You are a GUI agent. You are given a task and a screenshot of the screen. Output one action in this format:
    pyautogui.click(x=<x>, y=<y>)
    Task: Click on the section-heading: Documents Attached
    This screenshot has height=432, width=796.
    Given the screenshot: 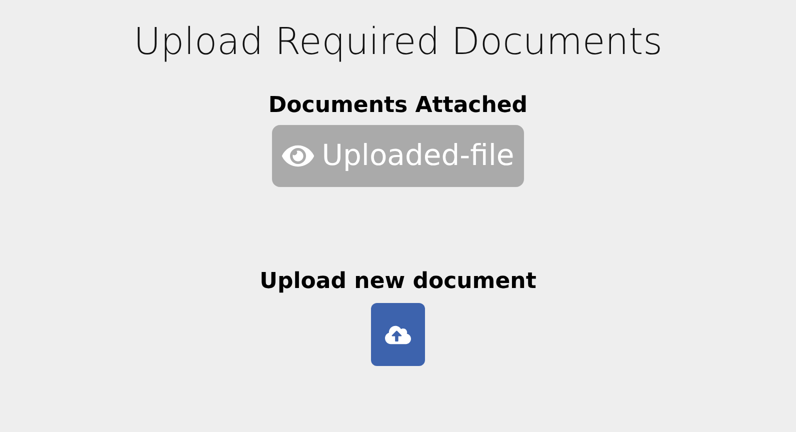 What is the action you would take?
    pyautogui.click(x=398, y=106)
    